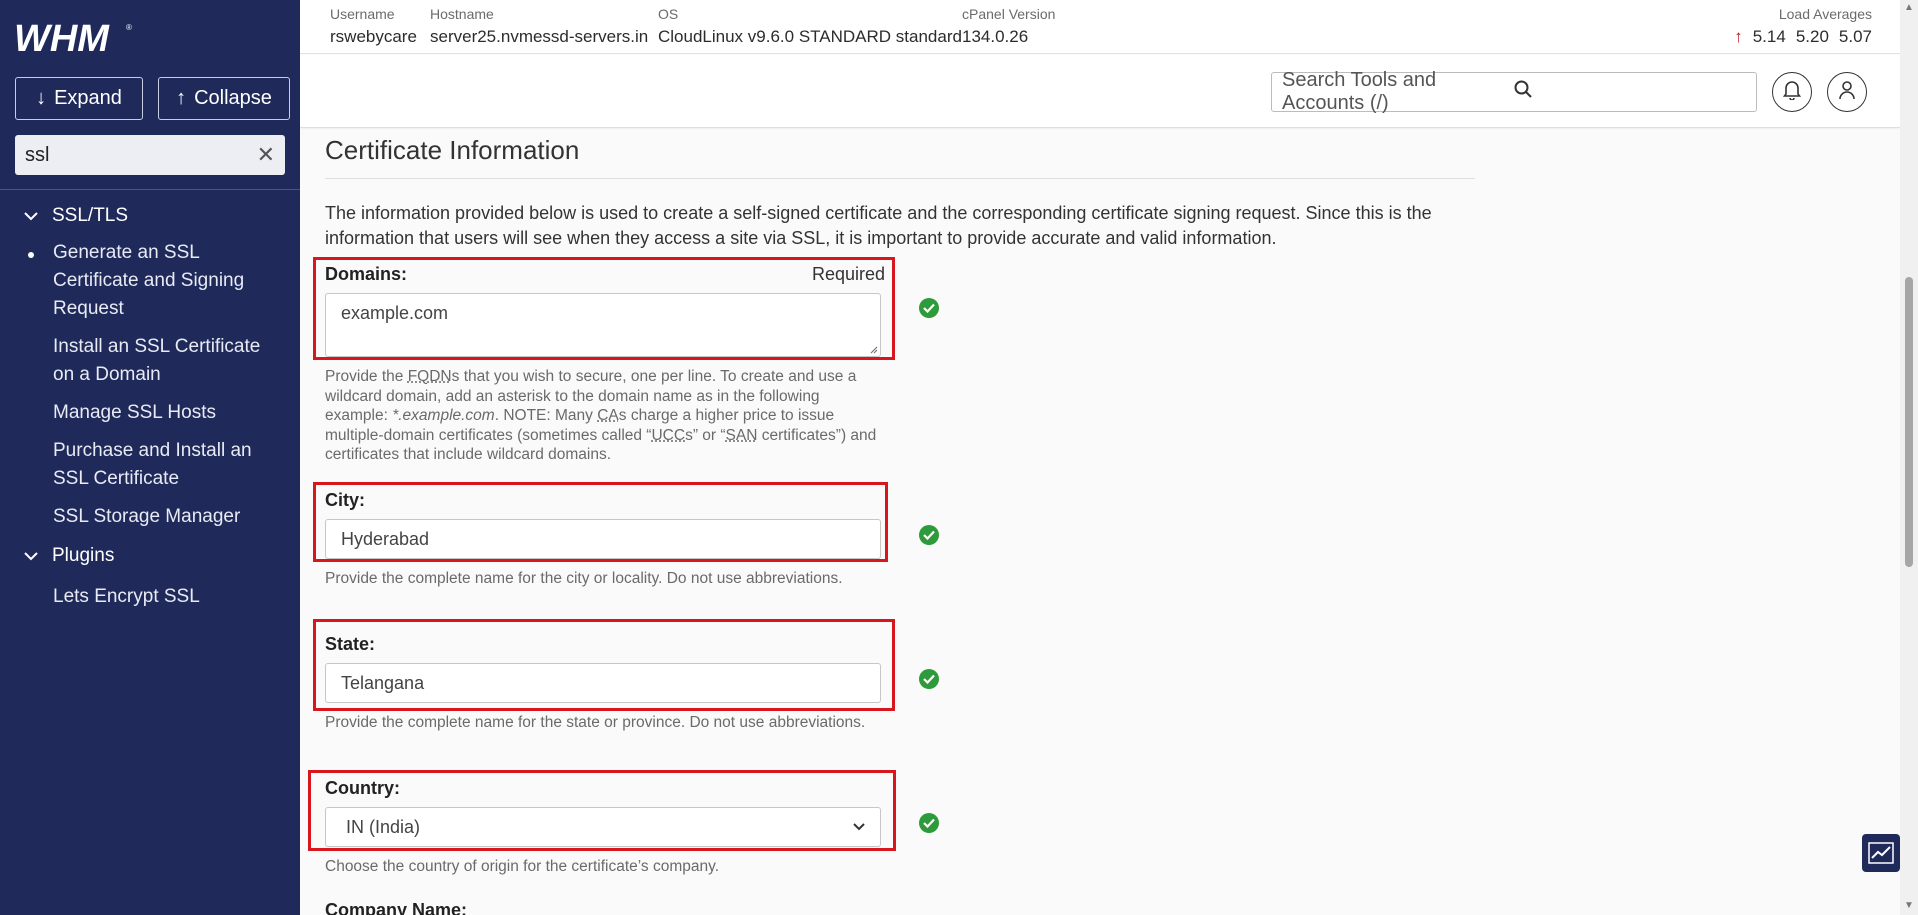  Describe the element at coordinates (150, 361) in the screenshot. I see `sidebar-item-install-ssl: Install an SSL Certificate on a Domain` at that location.